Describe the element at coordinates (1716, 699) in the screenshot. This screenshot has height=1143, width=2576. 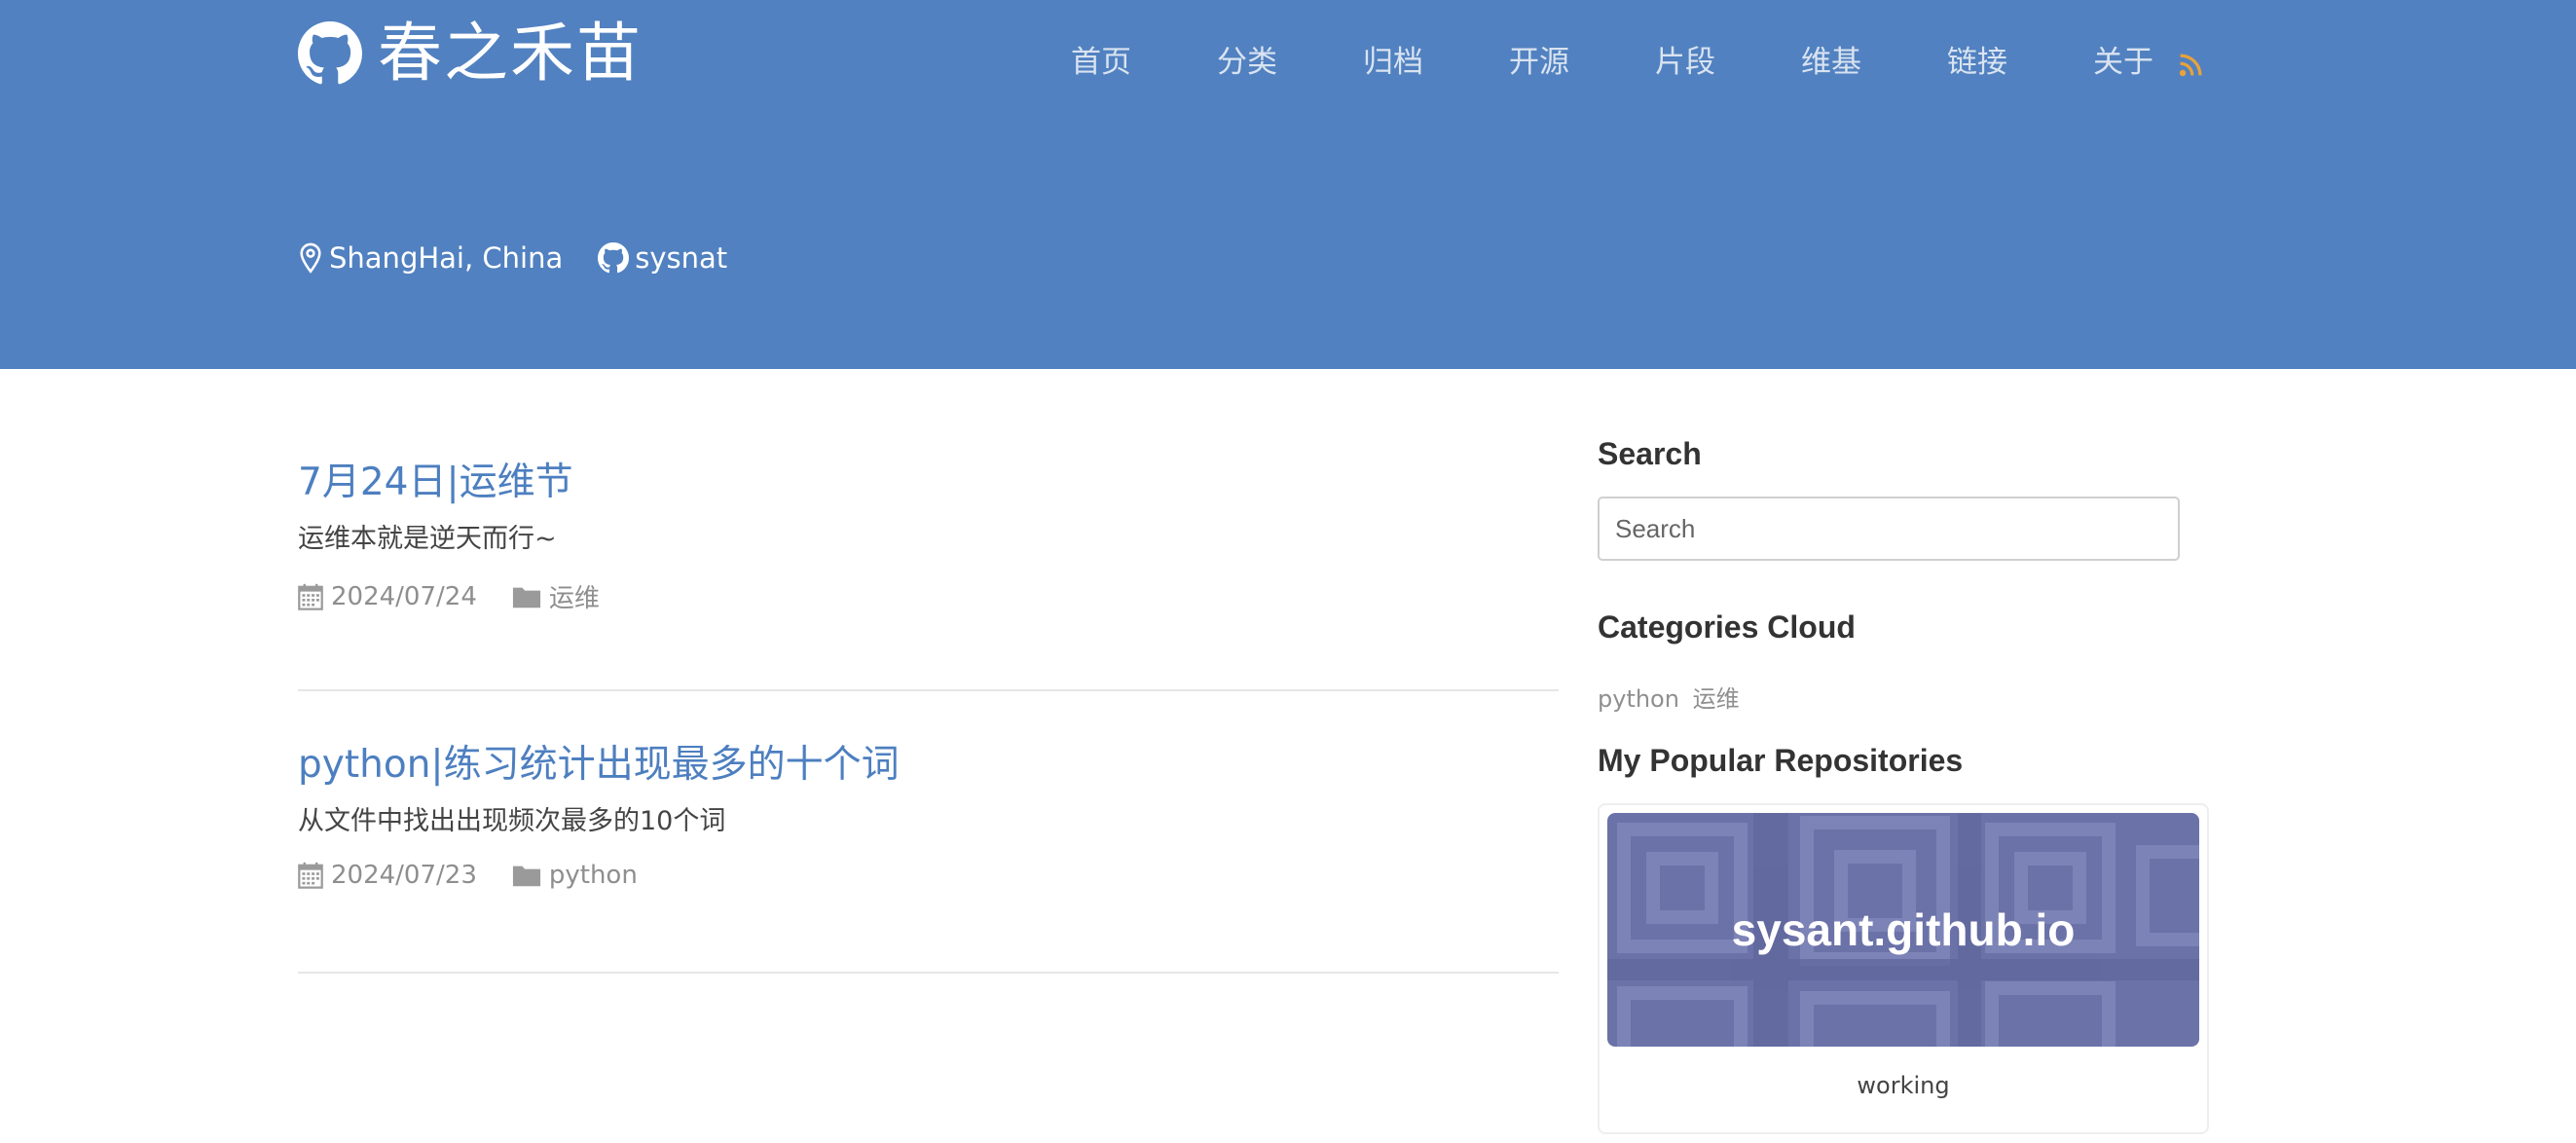
I see `category-tag-ops: 运维` at that location.